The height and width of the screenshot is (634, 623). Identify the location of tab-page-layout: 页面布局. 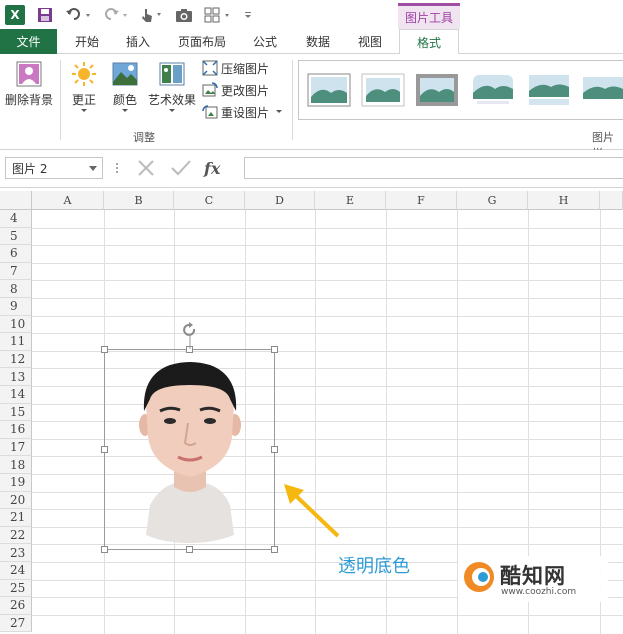
(202, 41).